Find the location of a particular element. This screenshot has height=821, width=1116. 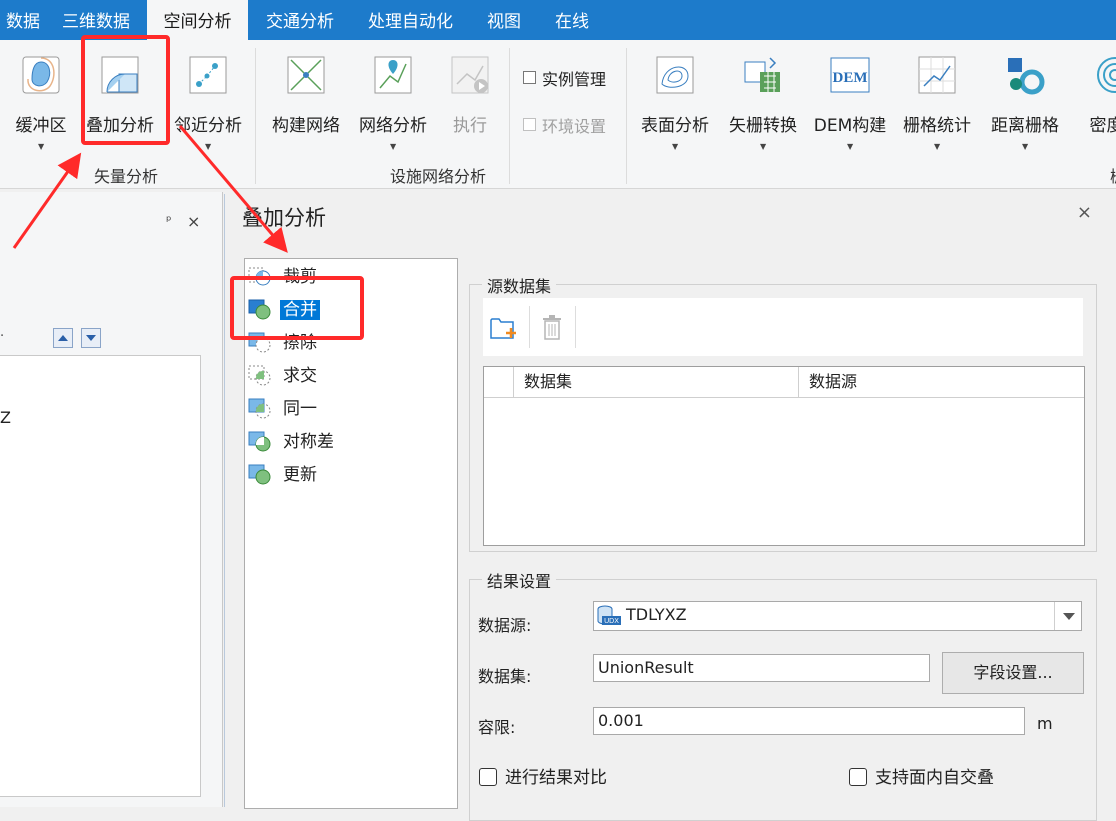

execute-icon is located at coordinates (470, 75).